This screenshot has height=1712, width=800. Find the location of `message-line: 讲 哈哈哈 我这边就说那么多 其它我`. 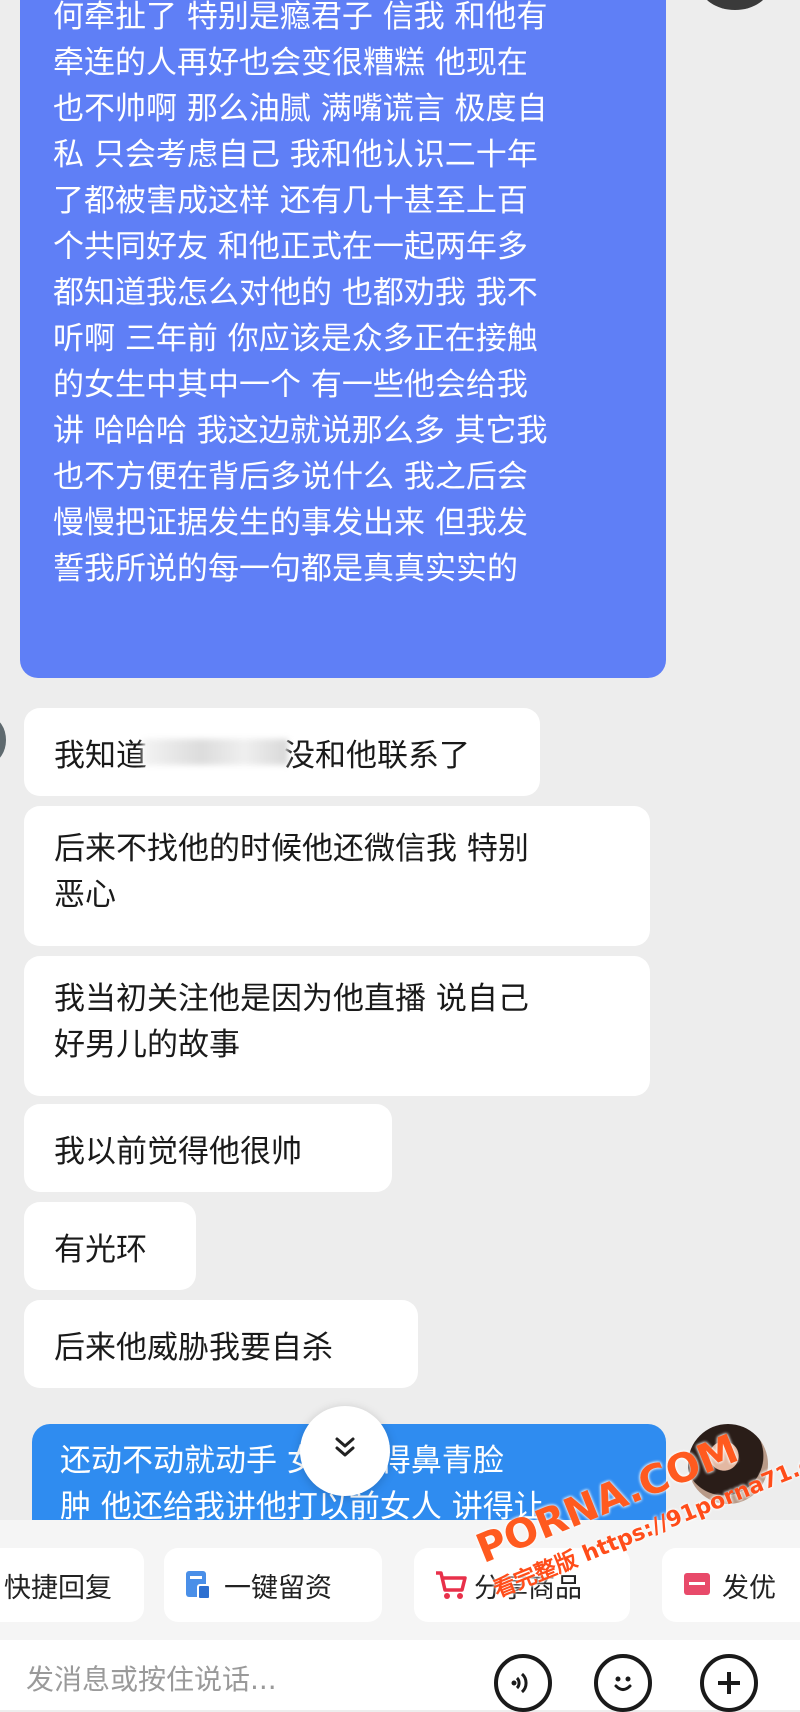

message-line: 讲 哈哈哈 我这边就说那么多 其它我 is located at coordinates (300, 431).